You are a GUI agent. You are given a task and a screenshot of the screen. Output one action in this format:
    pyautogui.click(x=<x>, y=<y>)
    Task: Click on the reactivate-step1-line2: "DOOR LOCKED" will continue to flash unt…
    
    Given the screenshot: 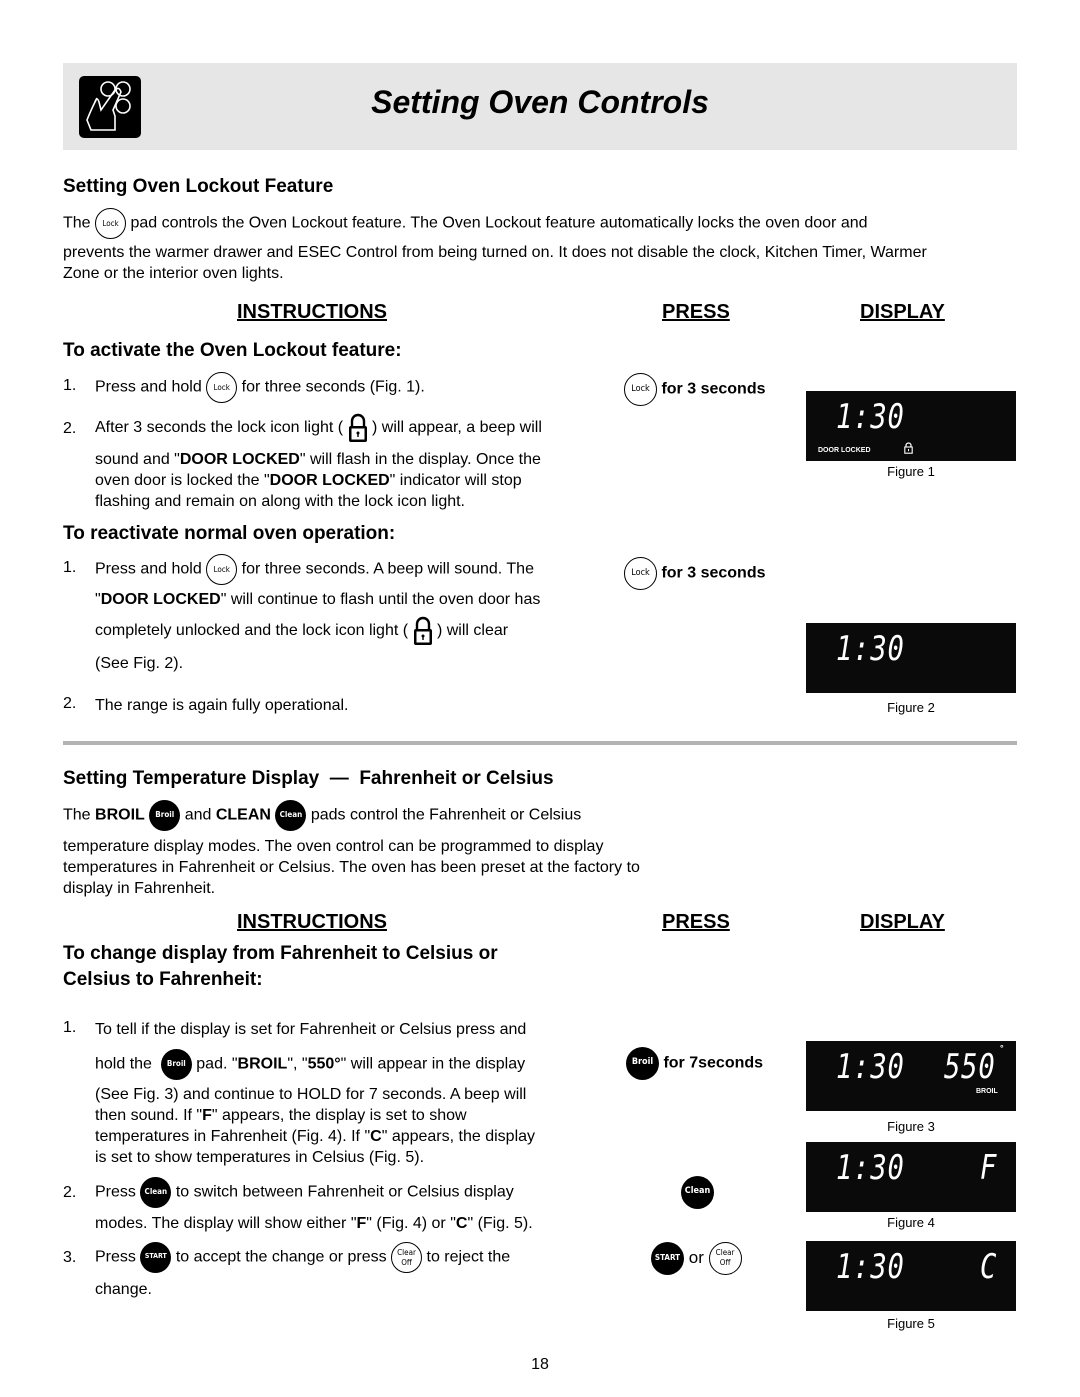 What is the action you would take?
    pyautogui.click(x=317, y=599)
    